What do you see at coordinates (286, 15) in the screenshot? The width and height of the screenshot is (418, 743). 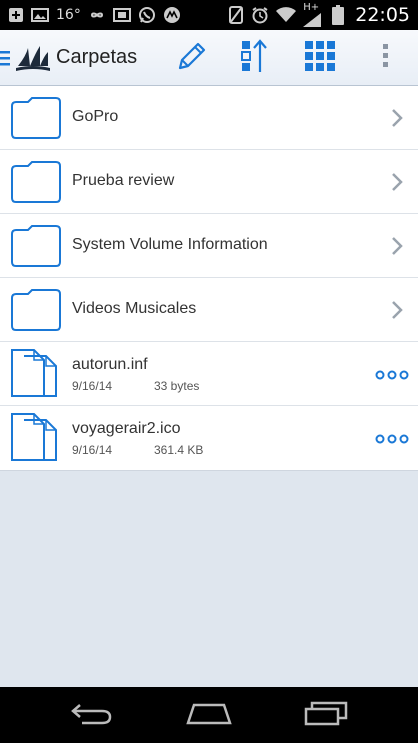 I see `wifi-icon` at bounding box center [286, 15].